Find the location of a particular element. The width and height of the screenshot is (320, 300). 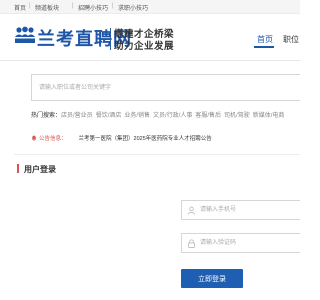

search-input is located at coordinates (166, 87).